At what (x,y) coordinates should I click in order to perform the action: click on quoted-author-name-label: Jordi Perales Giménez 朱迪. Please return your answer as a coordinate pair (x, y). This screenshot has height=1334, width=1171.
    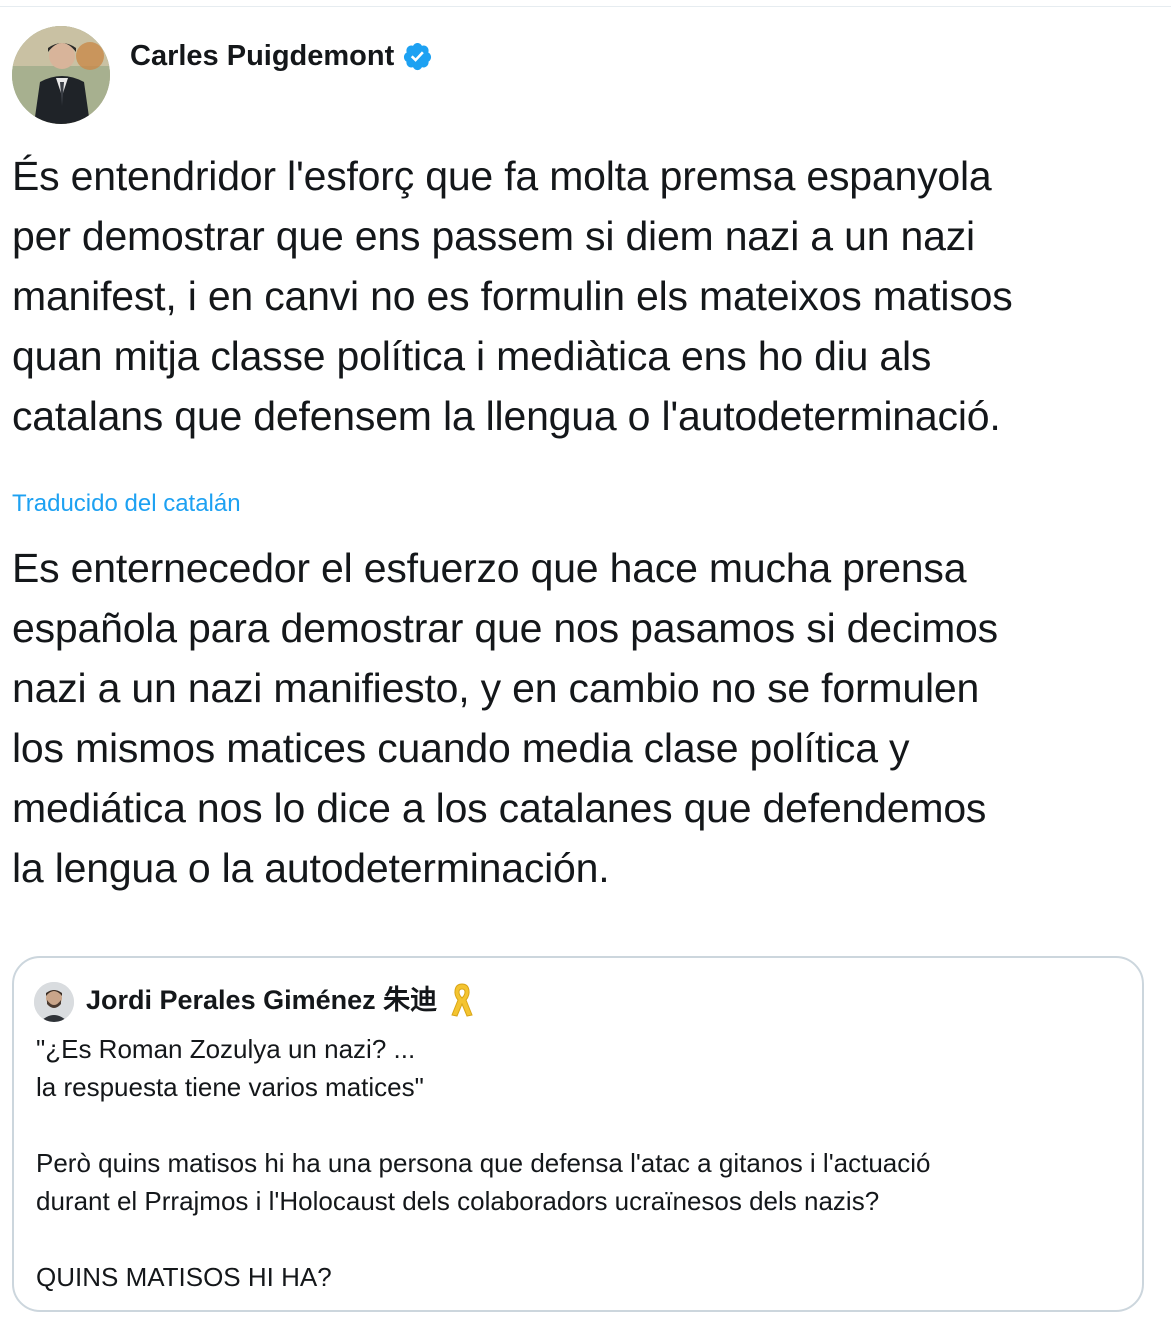
    Looking at the image, I should click on (262, 1000).